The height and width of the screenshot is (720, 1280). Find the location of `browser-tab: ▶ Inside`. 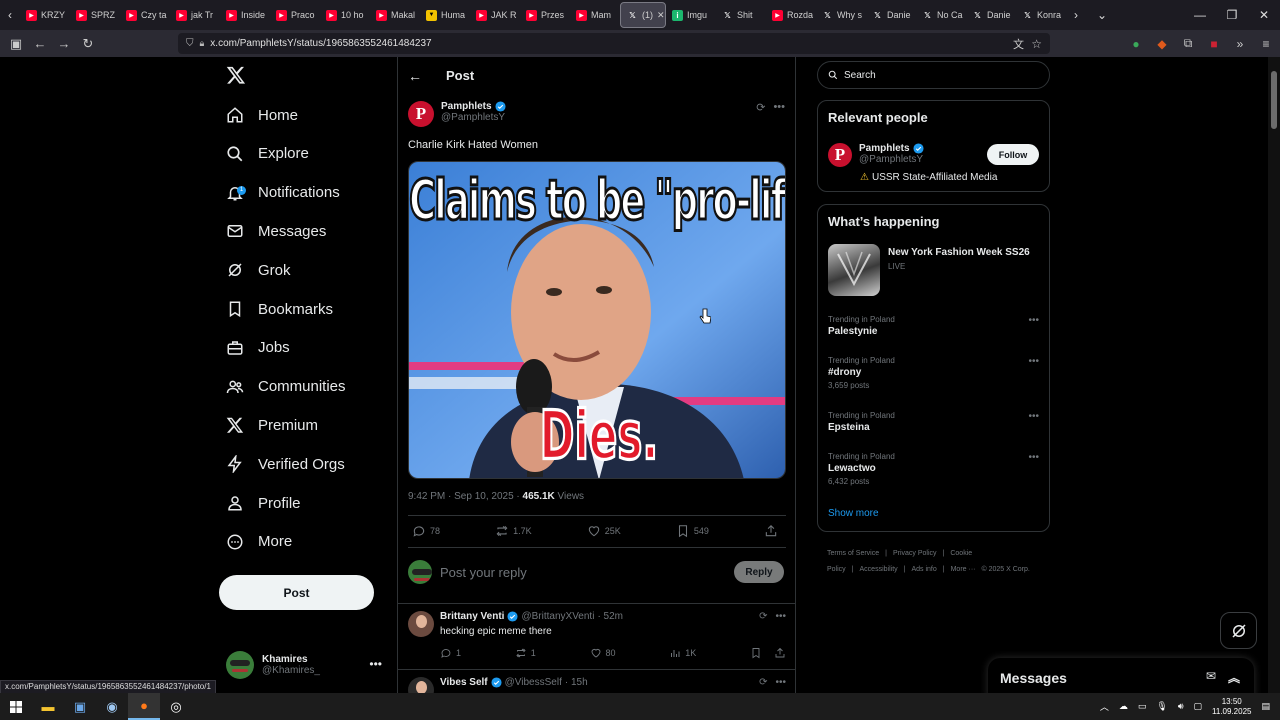

browser-tab: ▶ Inside is located at coordinates (245, 15).